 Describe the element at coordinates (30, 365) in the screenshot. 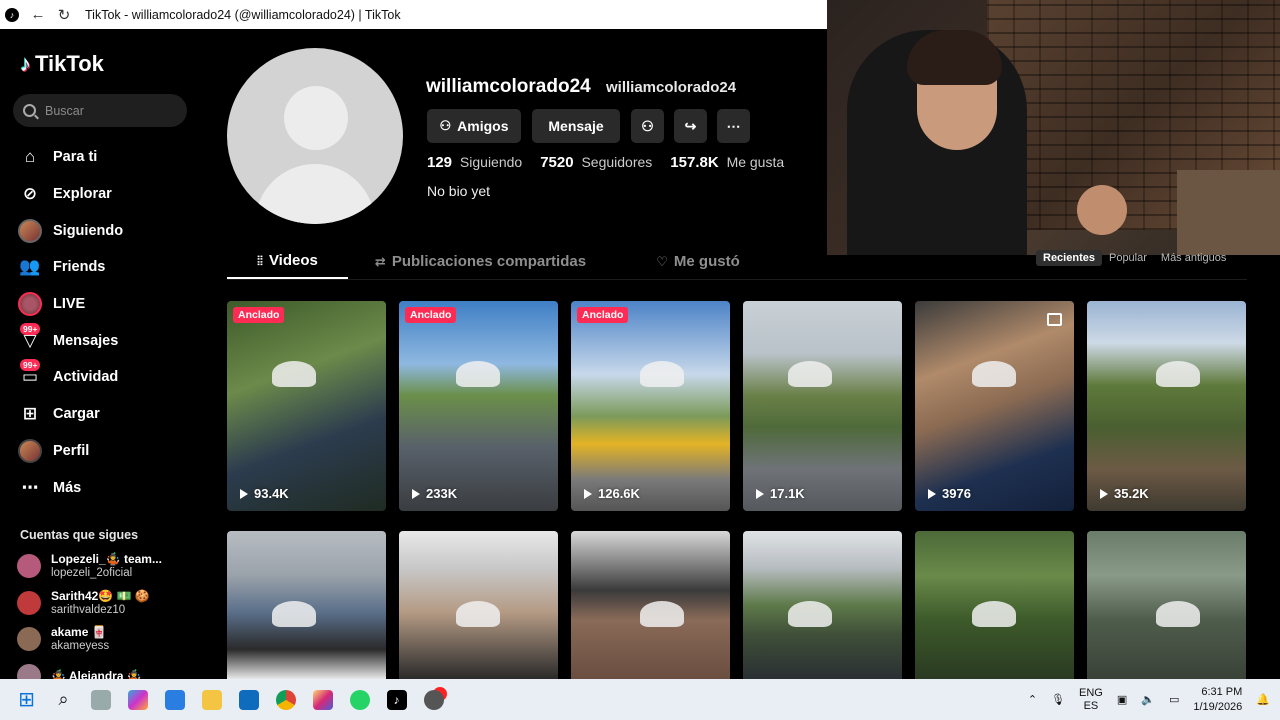

I see `activity-badge: 99+` at that location.